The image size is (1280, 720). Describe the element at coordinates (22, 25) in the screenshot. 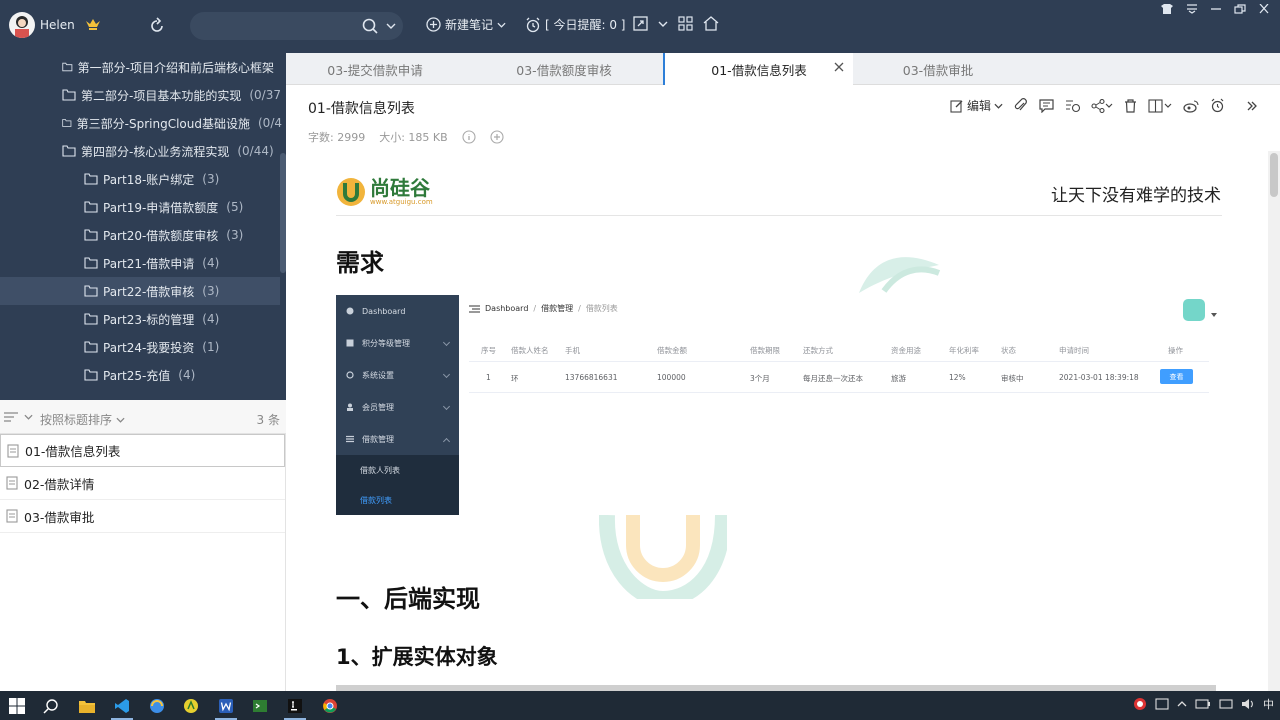

I see `user-avatar` at that location.